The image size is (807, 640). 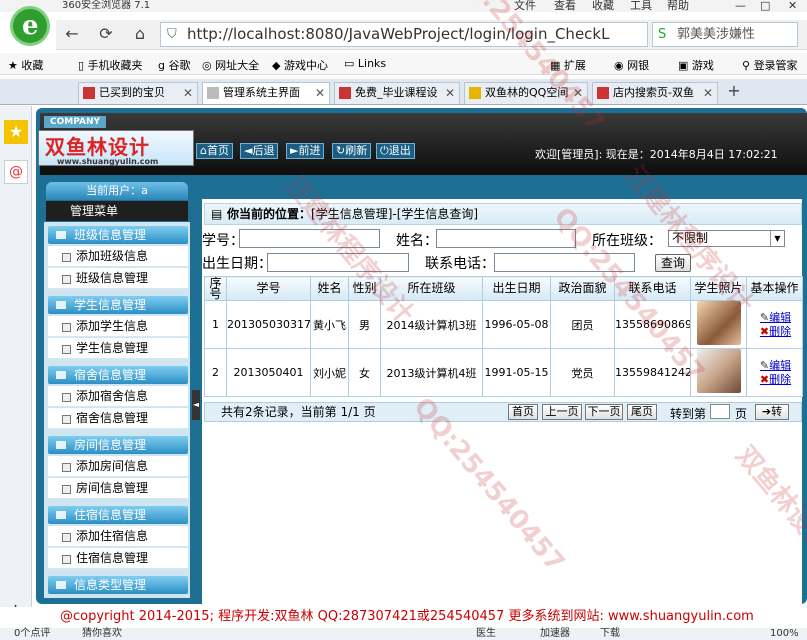 What do you see at coordinates (118, 326) in the screenshot?
I see `sidebar-item-add-student: 添加学生信息` at bounding box center [118, 326].